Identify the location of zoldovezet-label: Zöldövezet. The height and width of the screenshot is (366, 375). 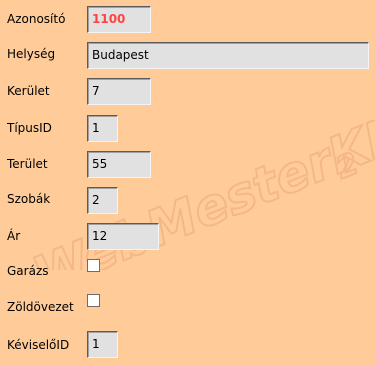
(40, 307).